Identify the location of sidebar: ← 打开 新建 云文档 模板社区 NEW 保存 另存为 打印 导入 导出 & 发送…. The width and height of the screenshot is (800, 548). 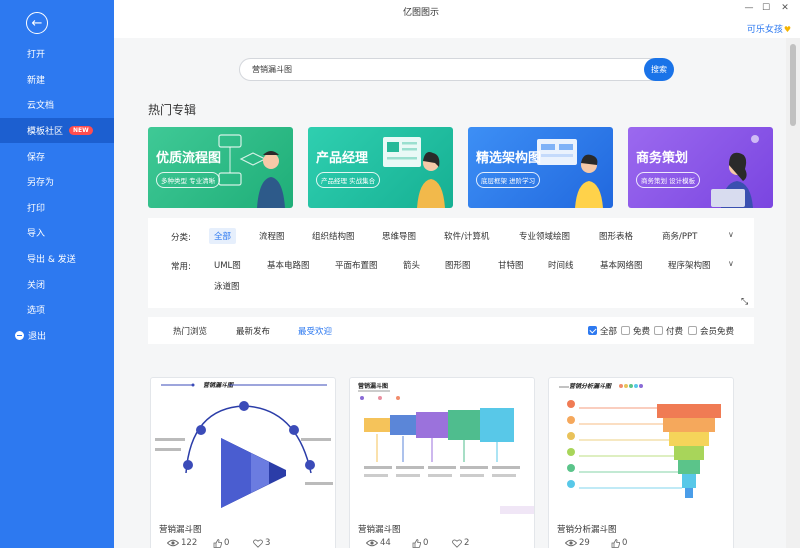
(57, 274).